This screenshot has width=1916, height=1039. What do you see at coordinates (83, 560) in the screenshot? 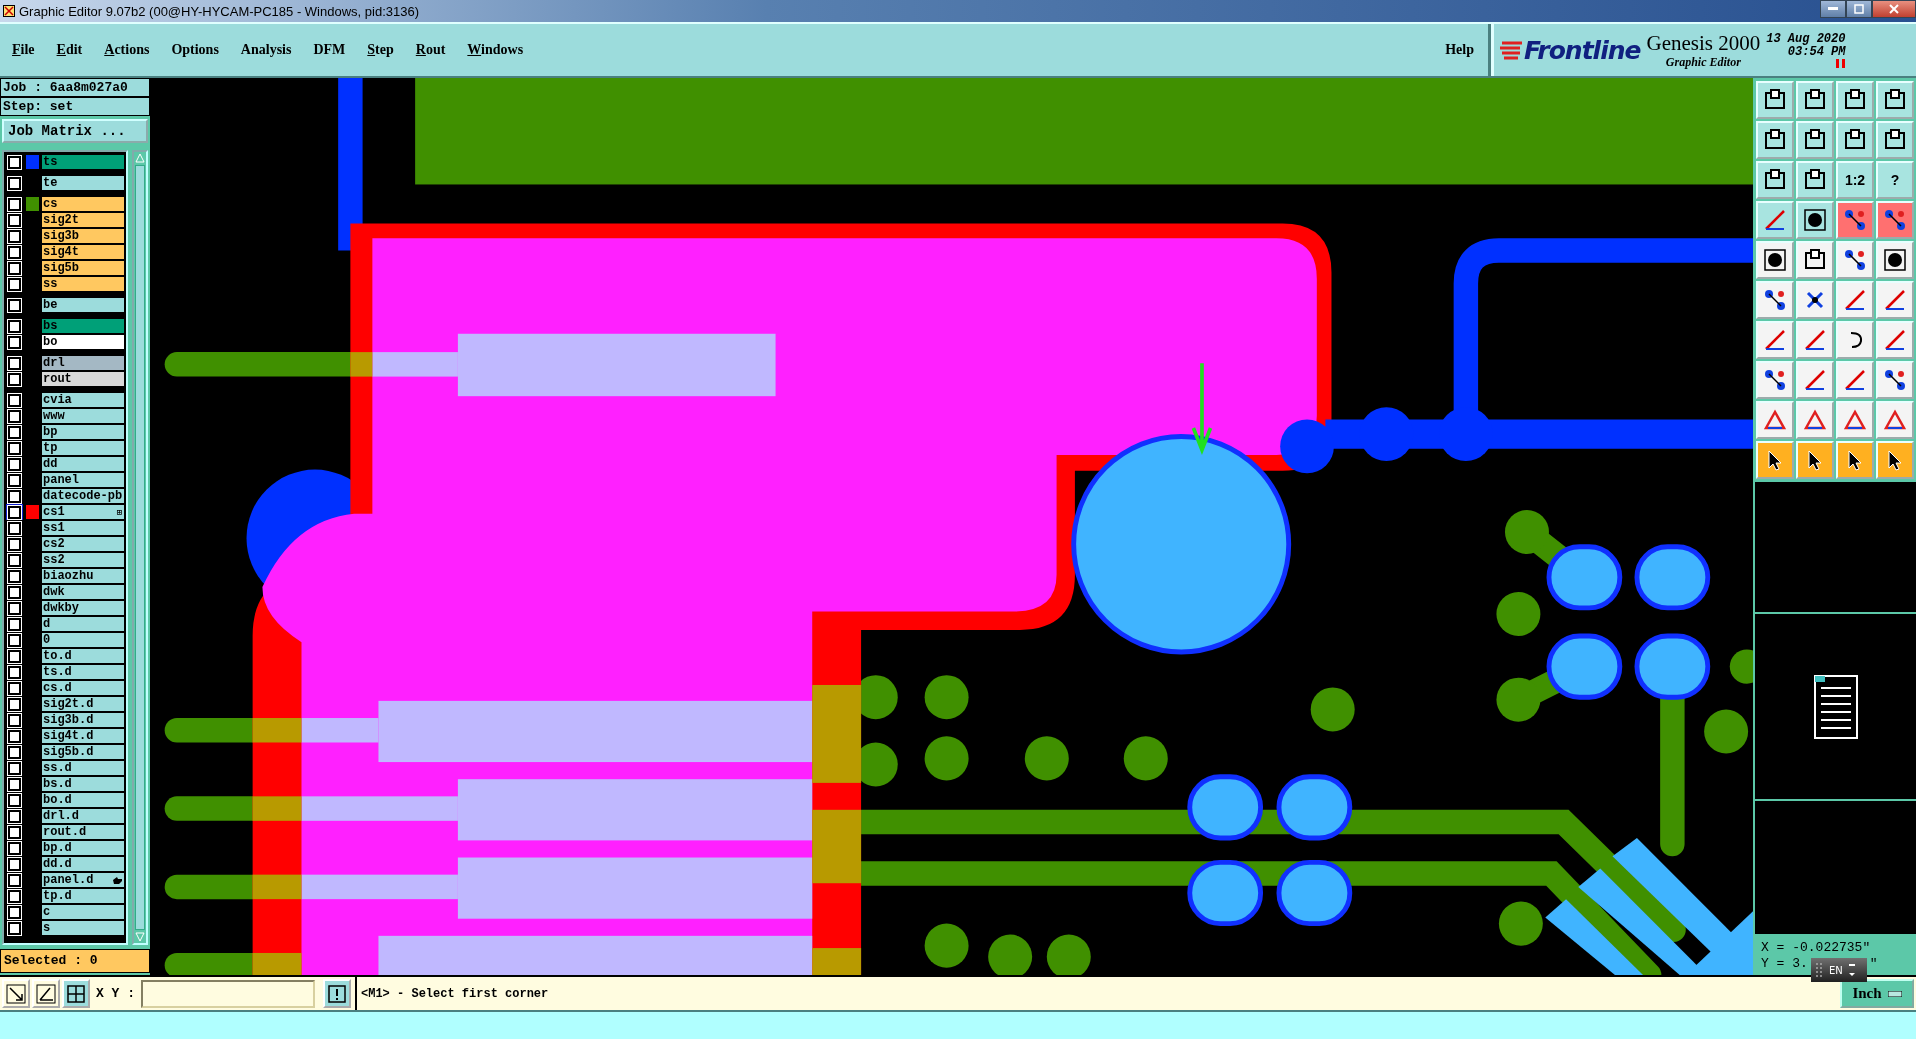
I see `layer-item: ss2` at bounding box center [83, 560].